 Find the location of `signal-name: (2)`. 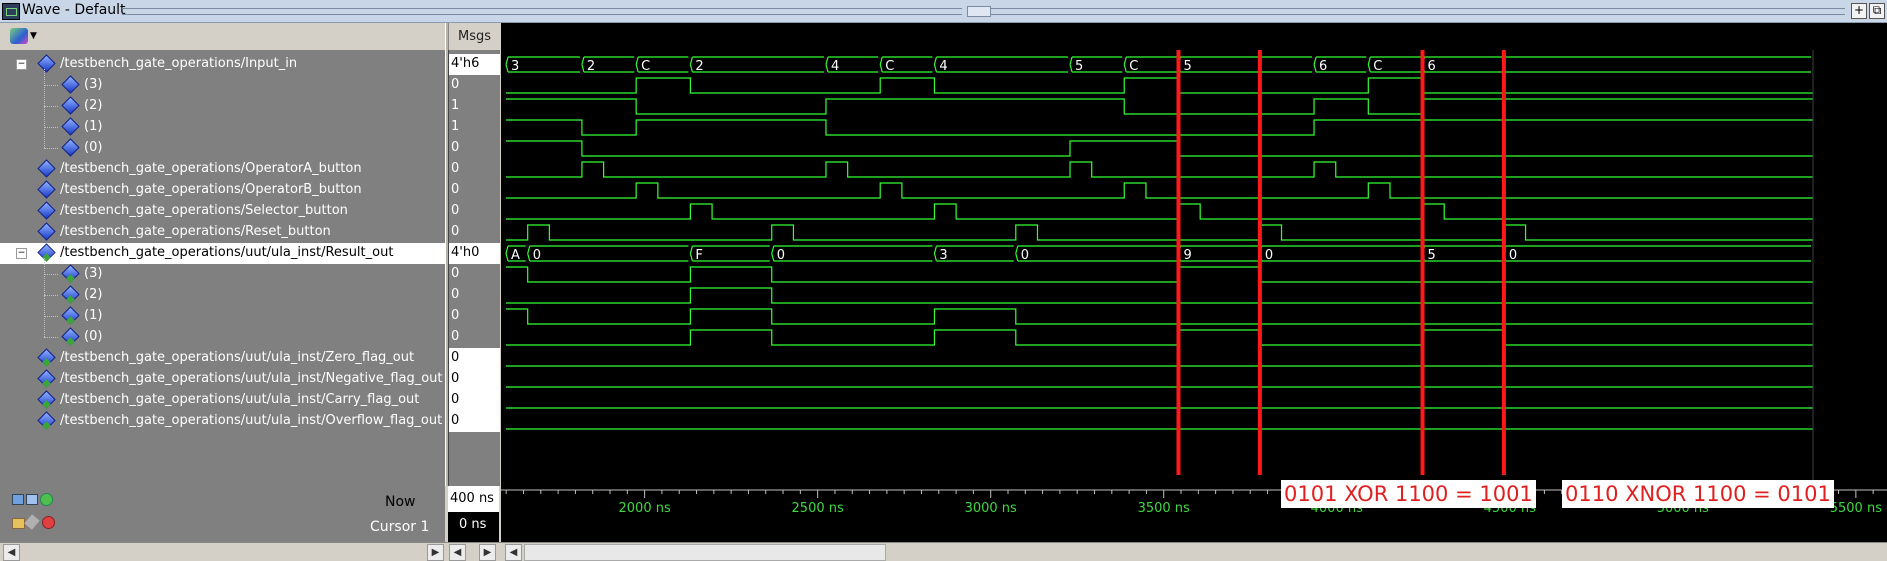

signal-name: (2) is located at coordinates (93, 294).